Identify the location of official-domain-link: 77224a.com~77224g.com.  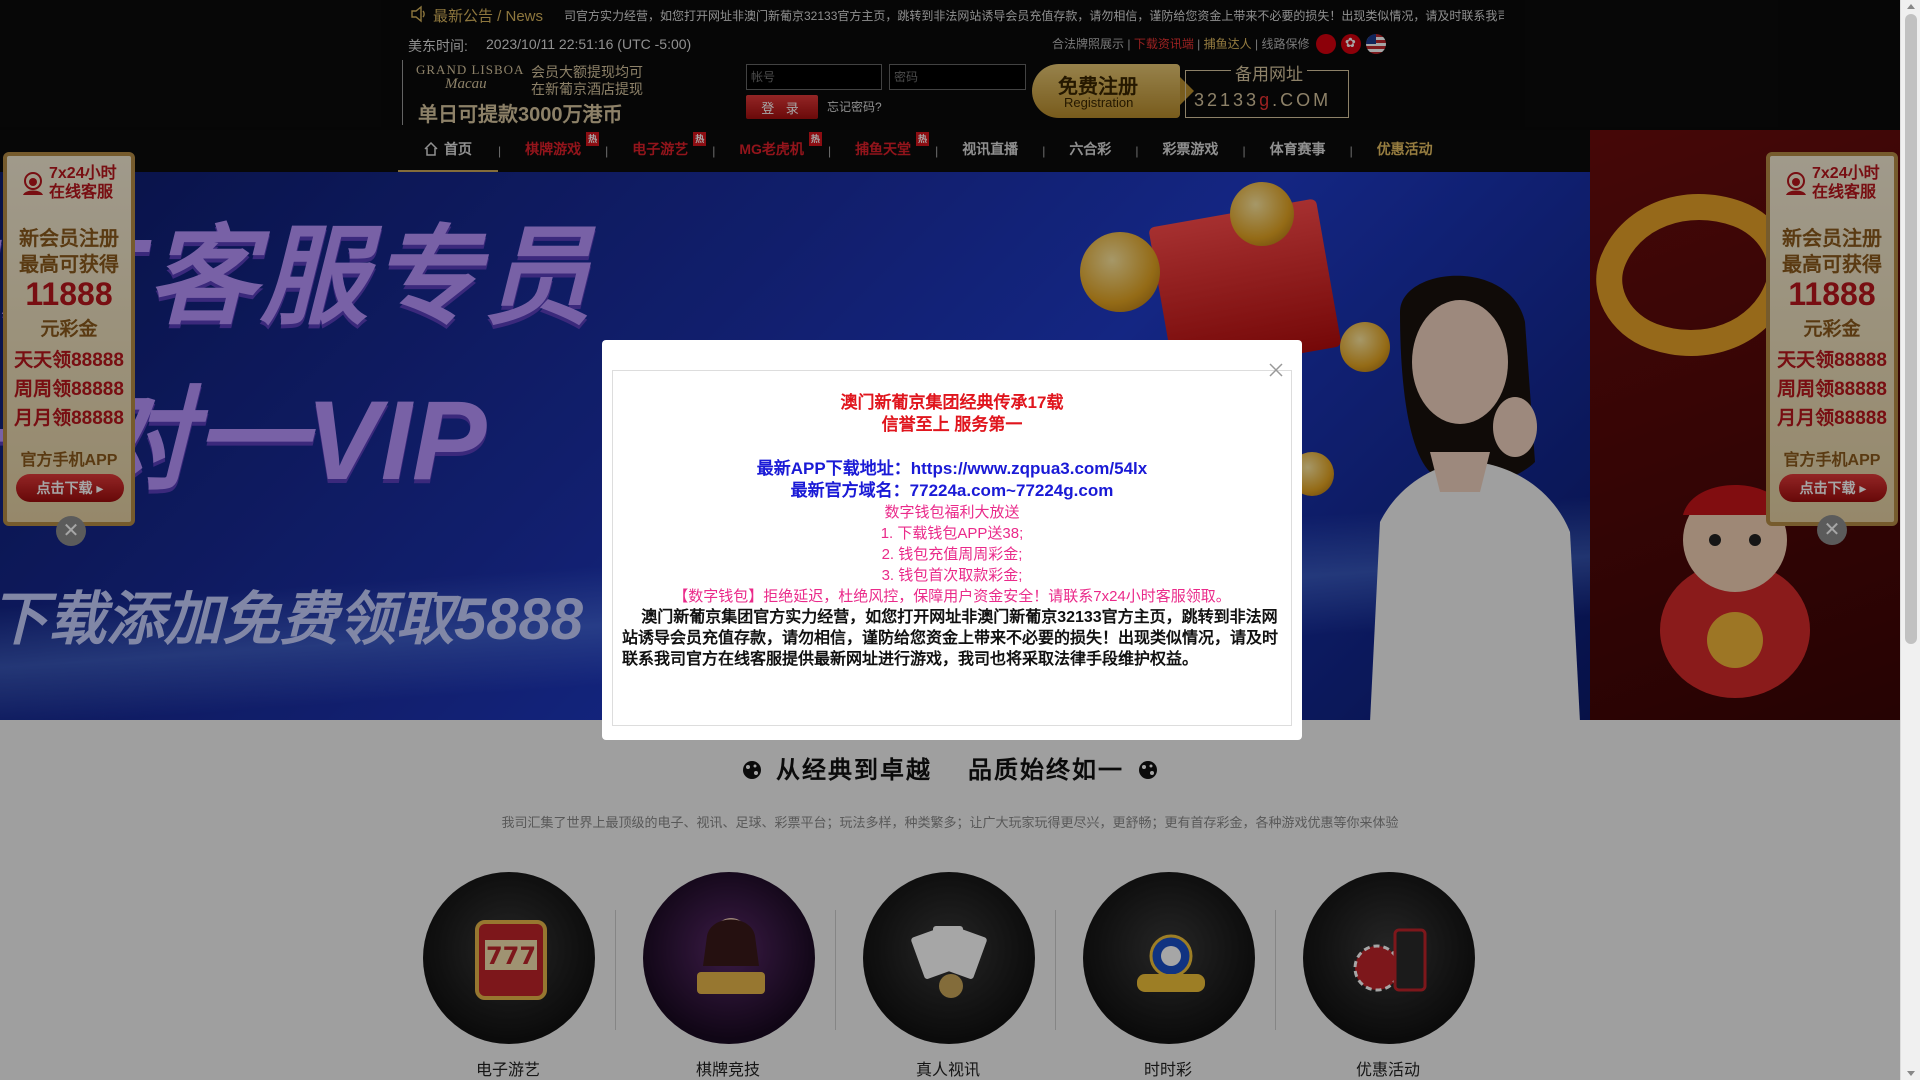
(1012, 490).